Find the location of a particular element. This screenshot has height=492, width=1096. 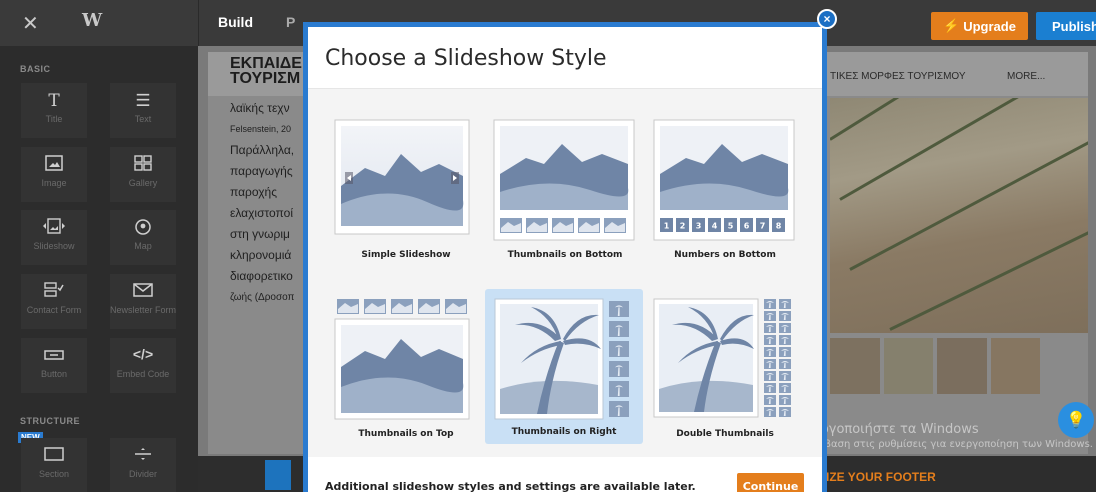

element-label: Embed Code is located at coordinates (143, 374).